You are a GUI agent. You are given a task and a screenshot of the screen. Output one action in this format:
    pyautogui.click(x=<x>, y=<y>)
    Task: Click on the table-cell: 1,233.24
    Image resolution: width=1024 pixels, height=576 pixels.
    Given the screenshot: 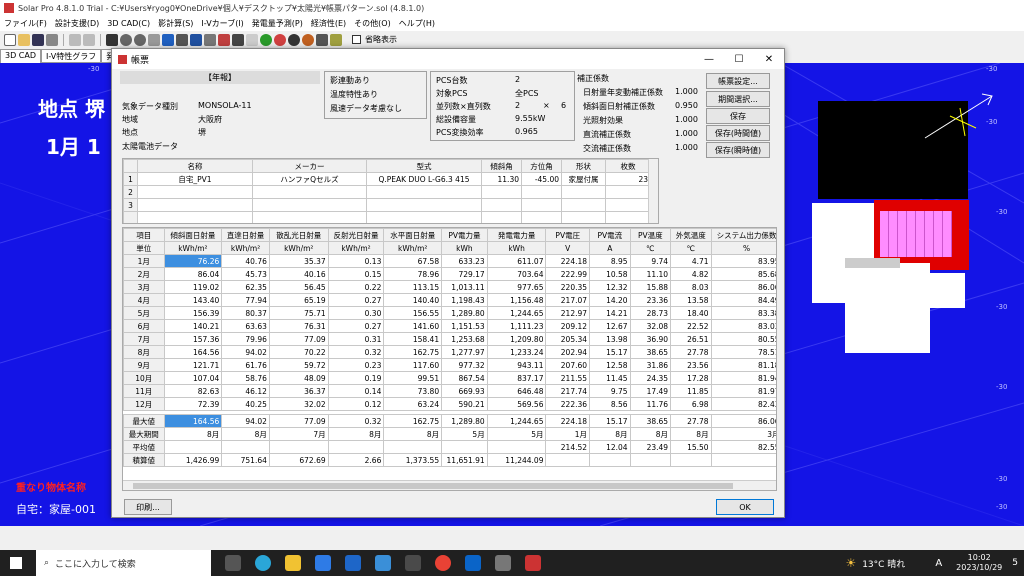 What is the action you would take?
    pyautogui.click(x=516, y=352)
    